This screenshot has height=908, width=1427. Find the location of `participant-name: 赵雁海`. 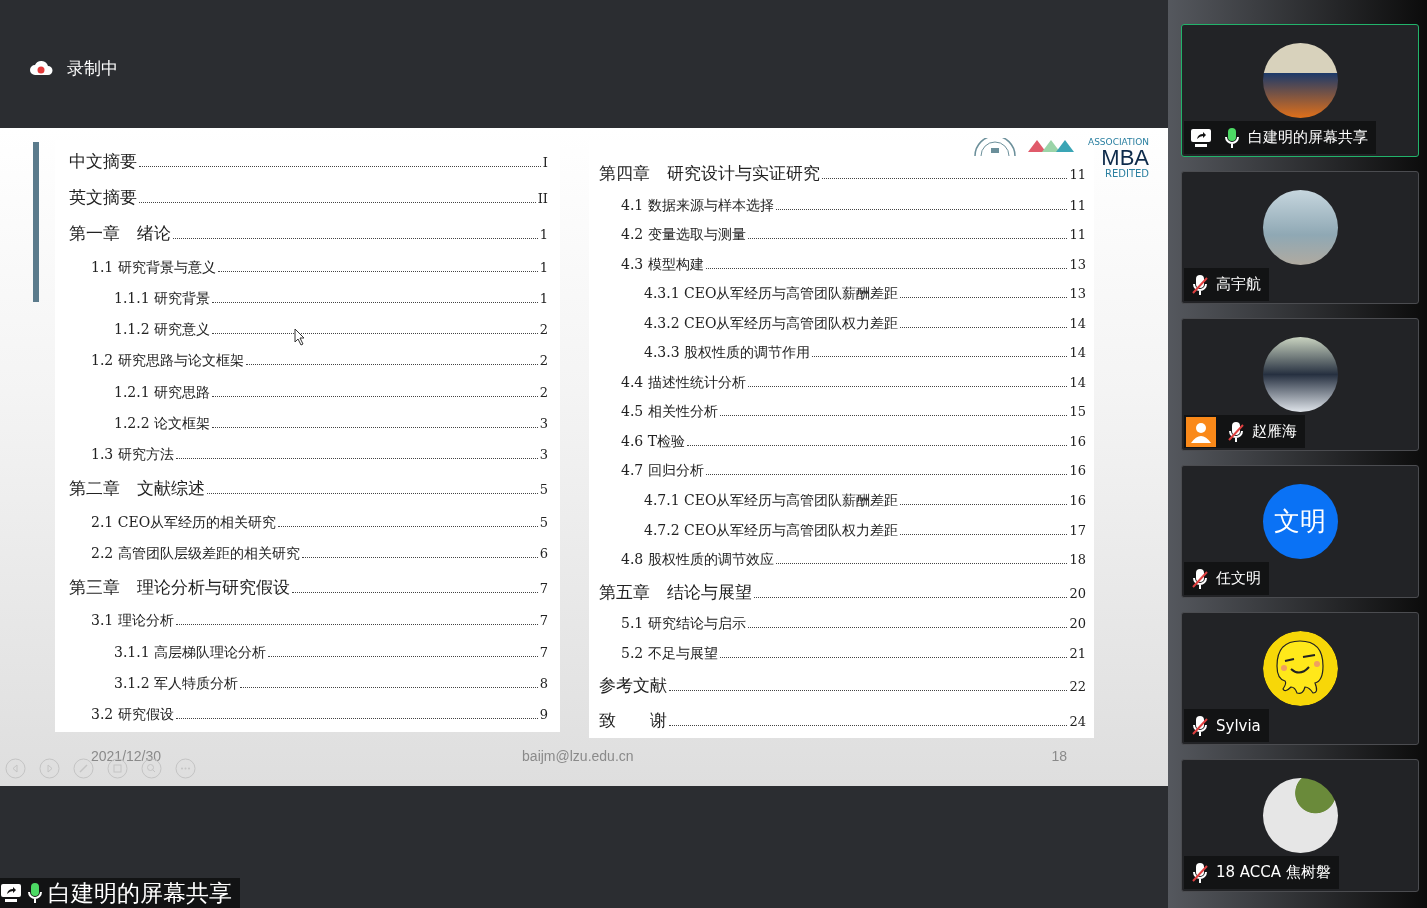

participant-name: 赵雁海 is located at coordinates (1274, 431).